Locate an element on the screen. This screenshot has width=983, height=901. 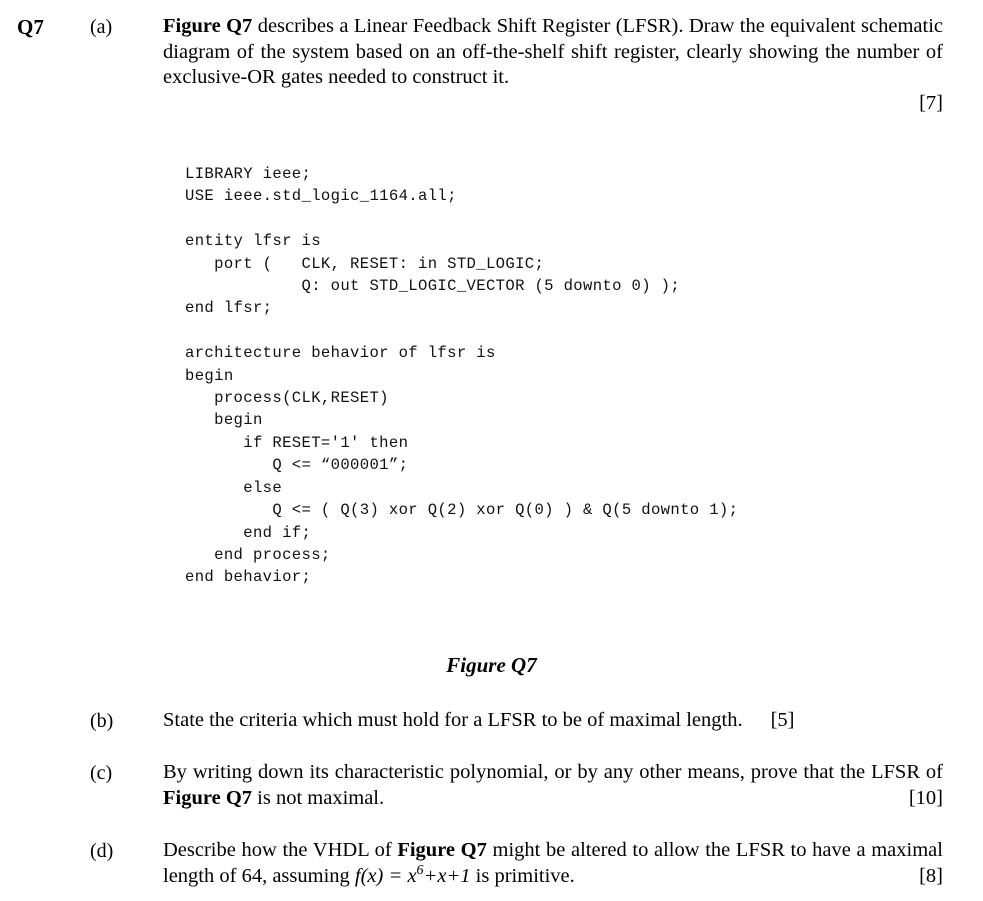
formula-exponent: 6 is located at coordinates (420, 870).